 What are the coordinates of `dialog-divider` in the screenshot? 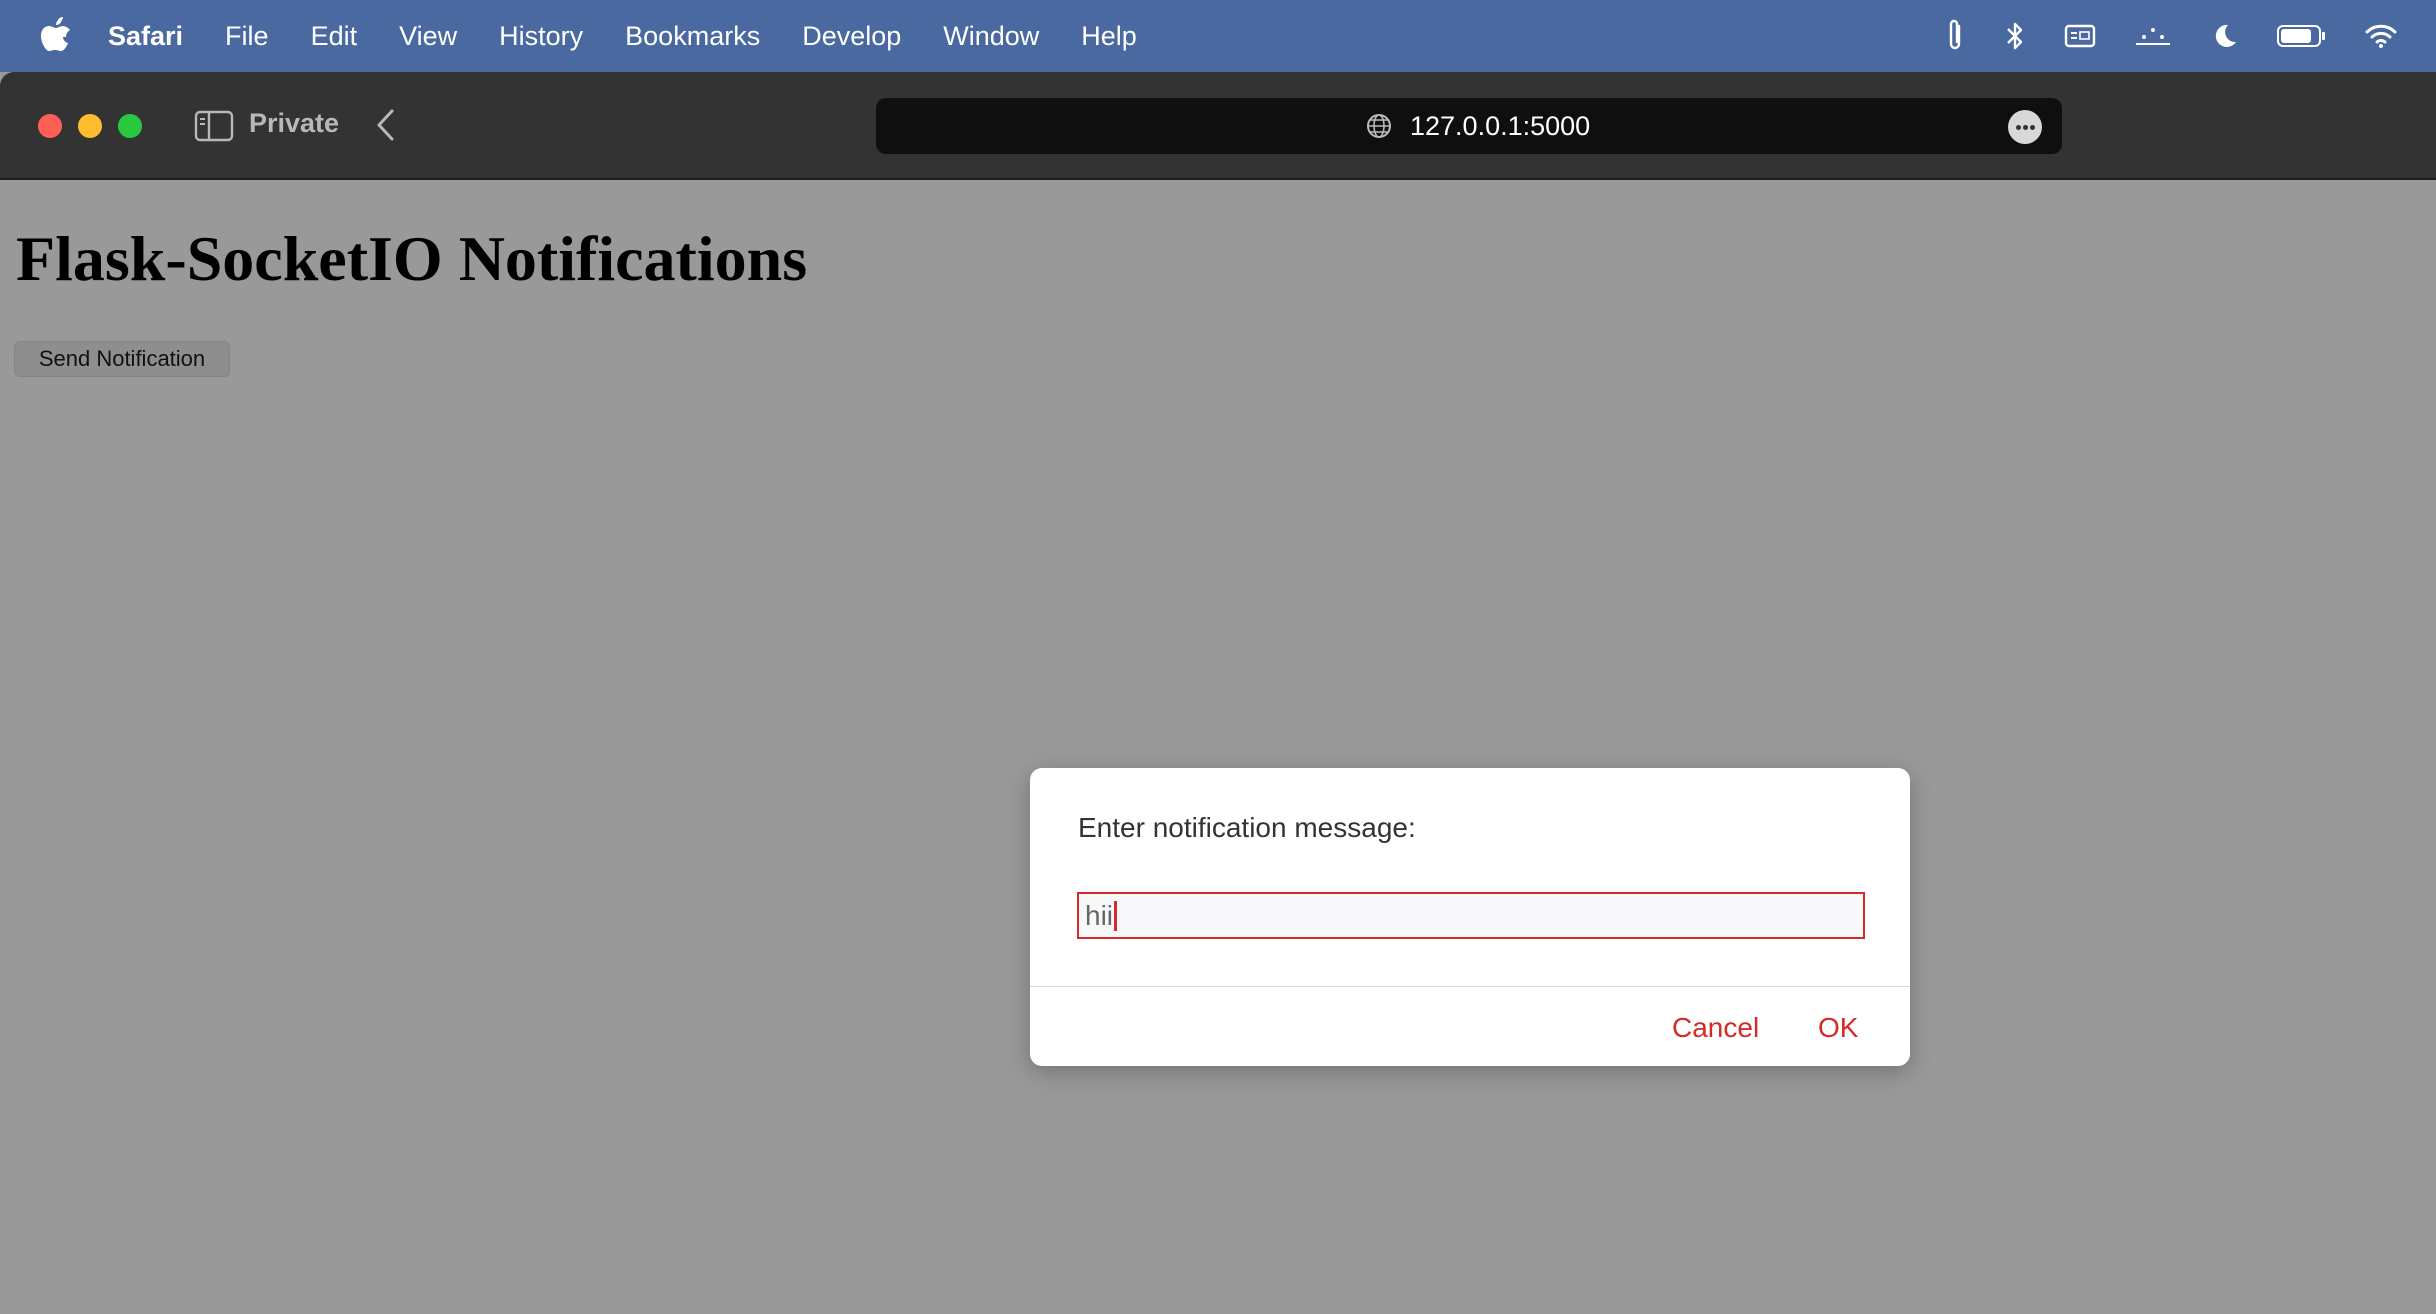 It's located at (1470, 986).